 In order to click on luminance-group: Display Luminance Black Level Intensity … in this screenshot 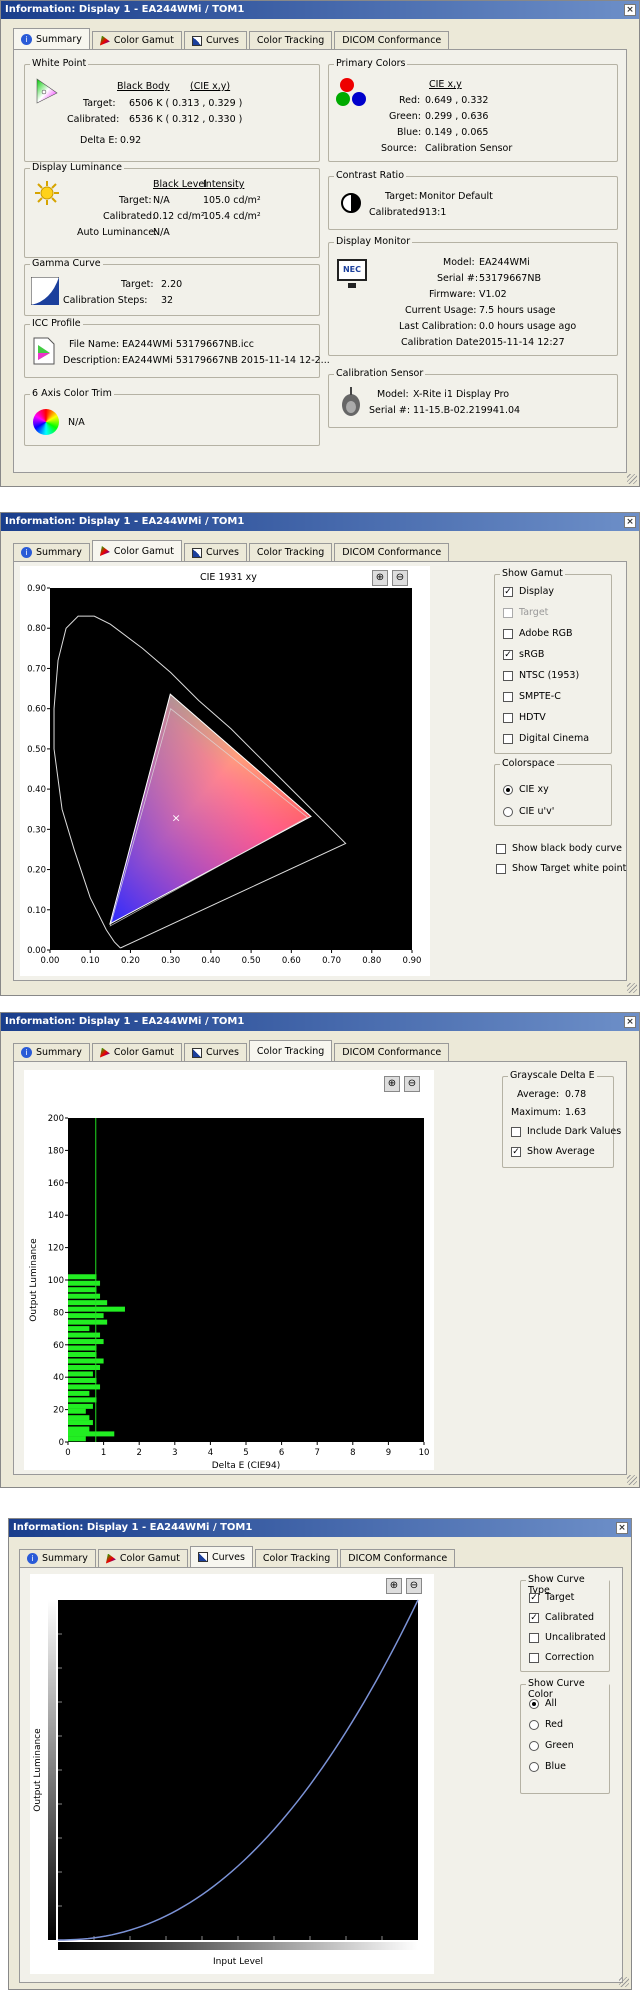, I will do `click(172, 210)`.